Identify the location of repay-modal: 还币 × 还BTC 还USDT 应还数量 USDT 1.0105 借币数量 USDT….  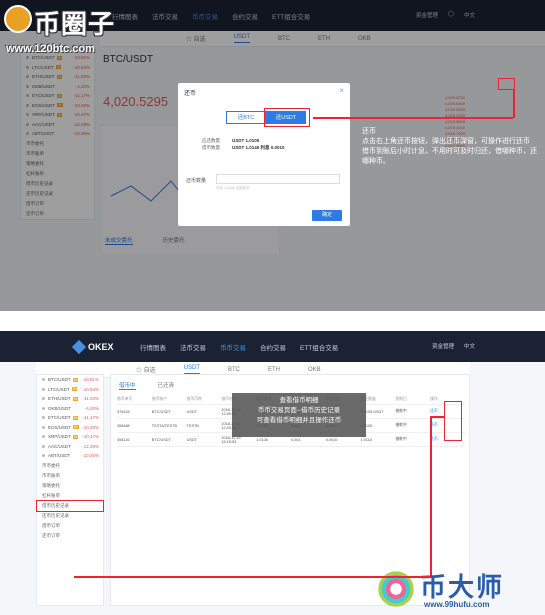
(264, 154).